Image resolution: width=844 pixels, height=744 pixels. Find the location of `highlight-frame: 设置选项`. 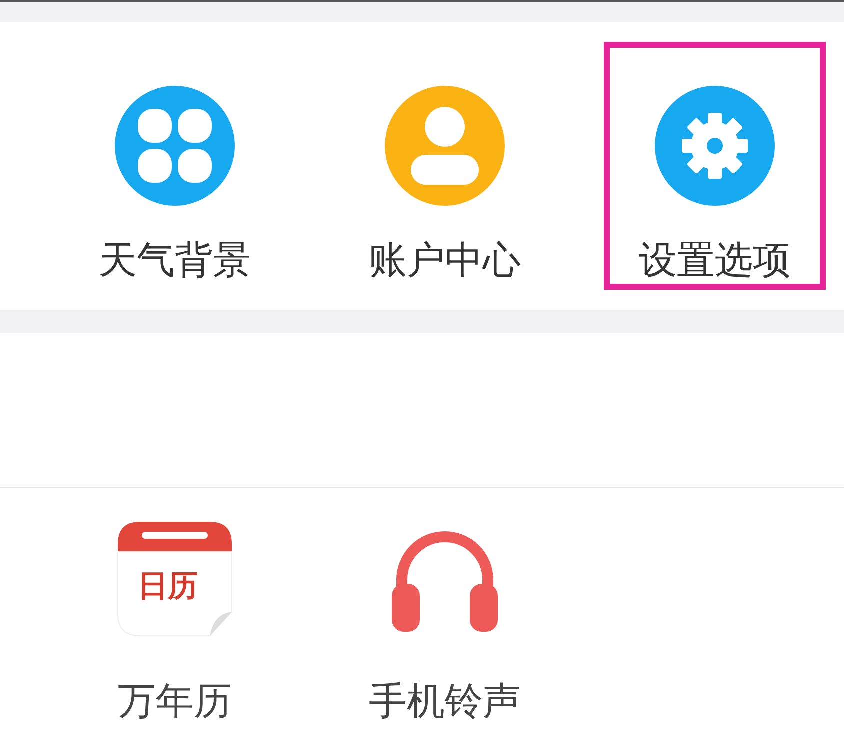

highlight-frame: 设置选项 is located at coordinates (715, 166).